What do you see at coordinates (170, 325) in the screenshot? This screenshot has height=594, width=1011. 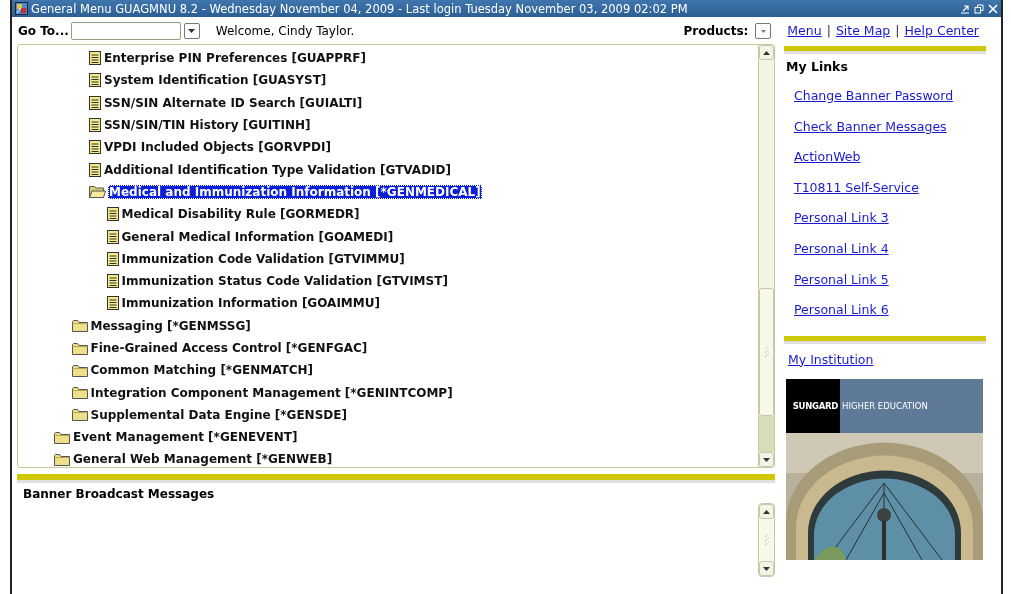 I see `tree-item: Messaging [*GENMSSG]` at bounding box center [170, 325].